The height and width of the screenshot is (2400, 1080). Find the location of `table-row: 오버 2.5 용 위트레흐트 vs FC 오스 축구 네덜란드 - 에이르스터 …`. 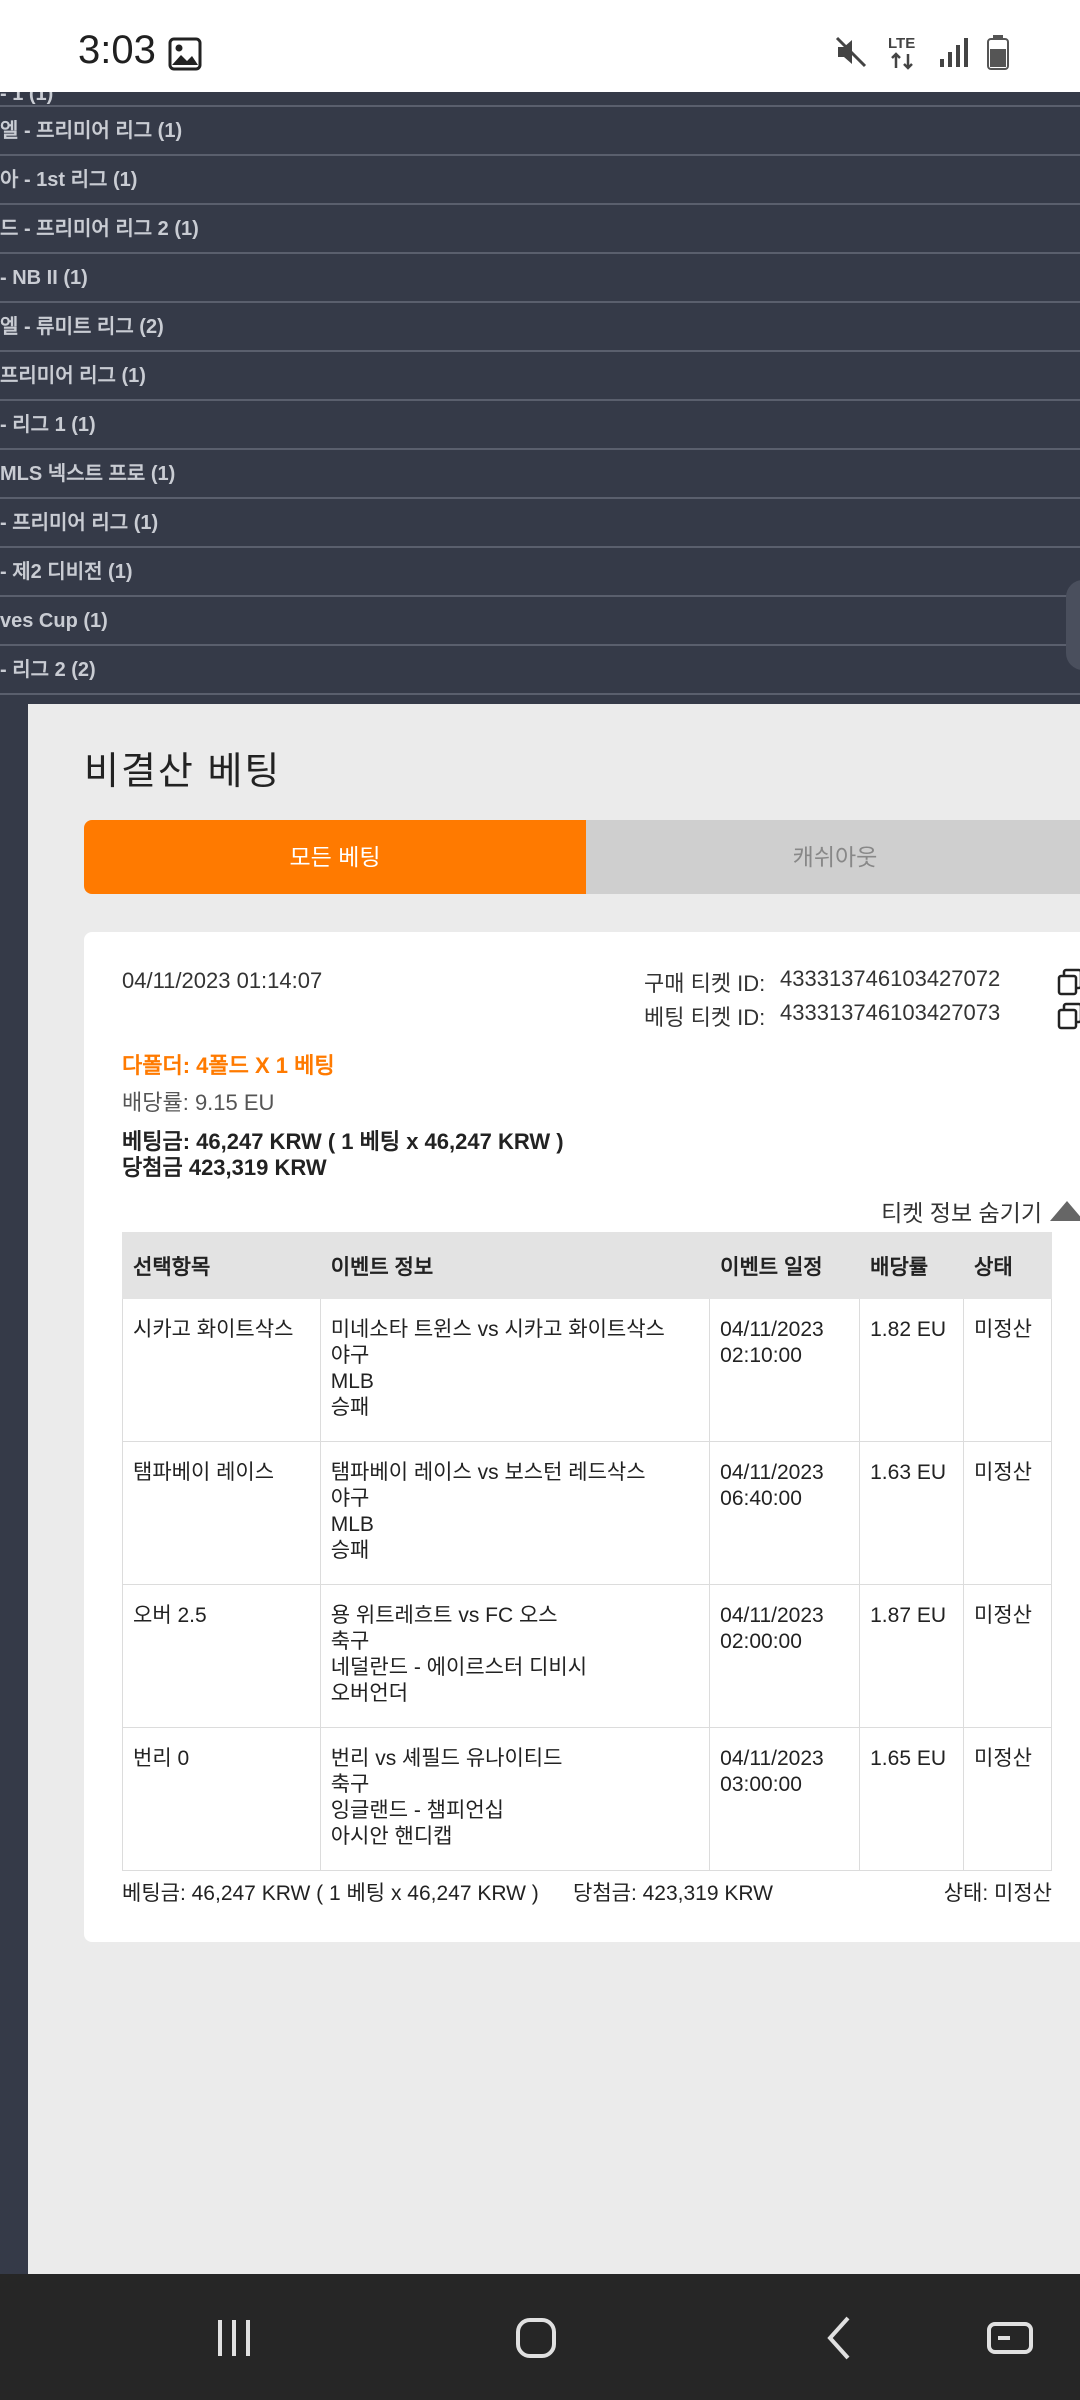

table-row: 오버 2.5 용 위트레흐트 vs FC 오스 축구 네덜란드 - 에이르스터 … is located at coordinates (587, 1656).